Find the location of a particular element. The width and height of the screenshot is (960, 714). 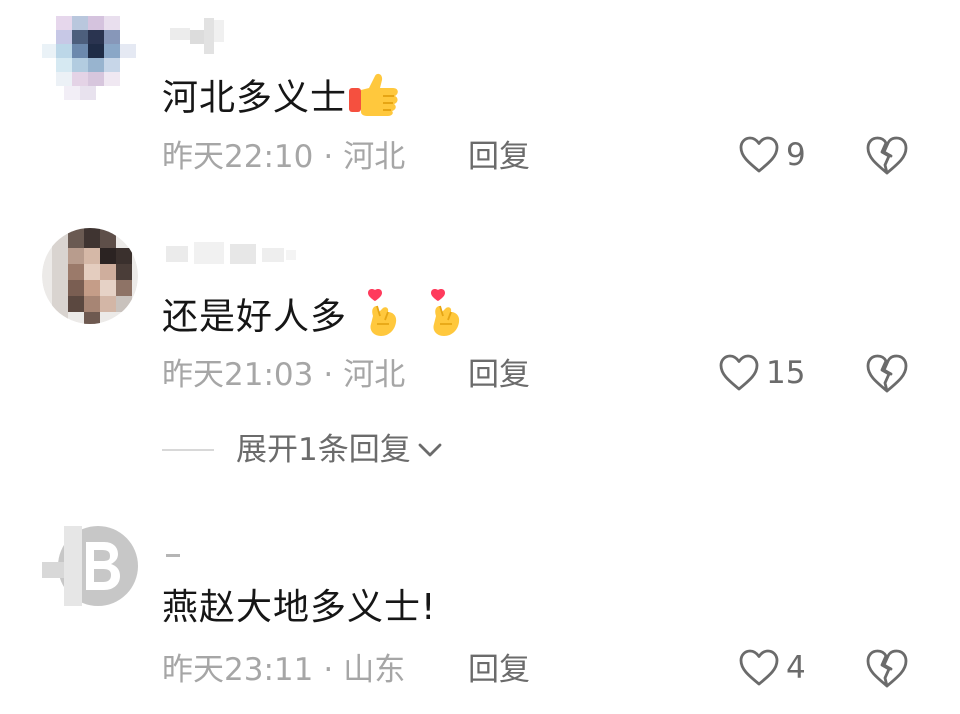

comment-meta: 昨天23:11 · 山东 is located at coordinates (283, 670).